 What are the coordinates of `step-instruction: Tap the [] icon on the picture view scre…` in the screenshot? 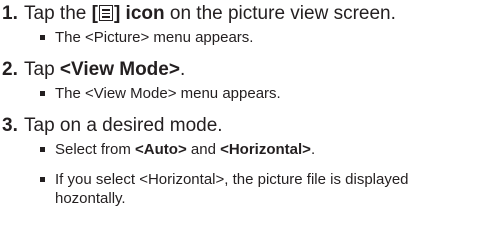 It's located at (210, 13).